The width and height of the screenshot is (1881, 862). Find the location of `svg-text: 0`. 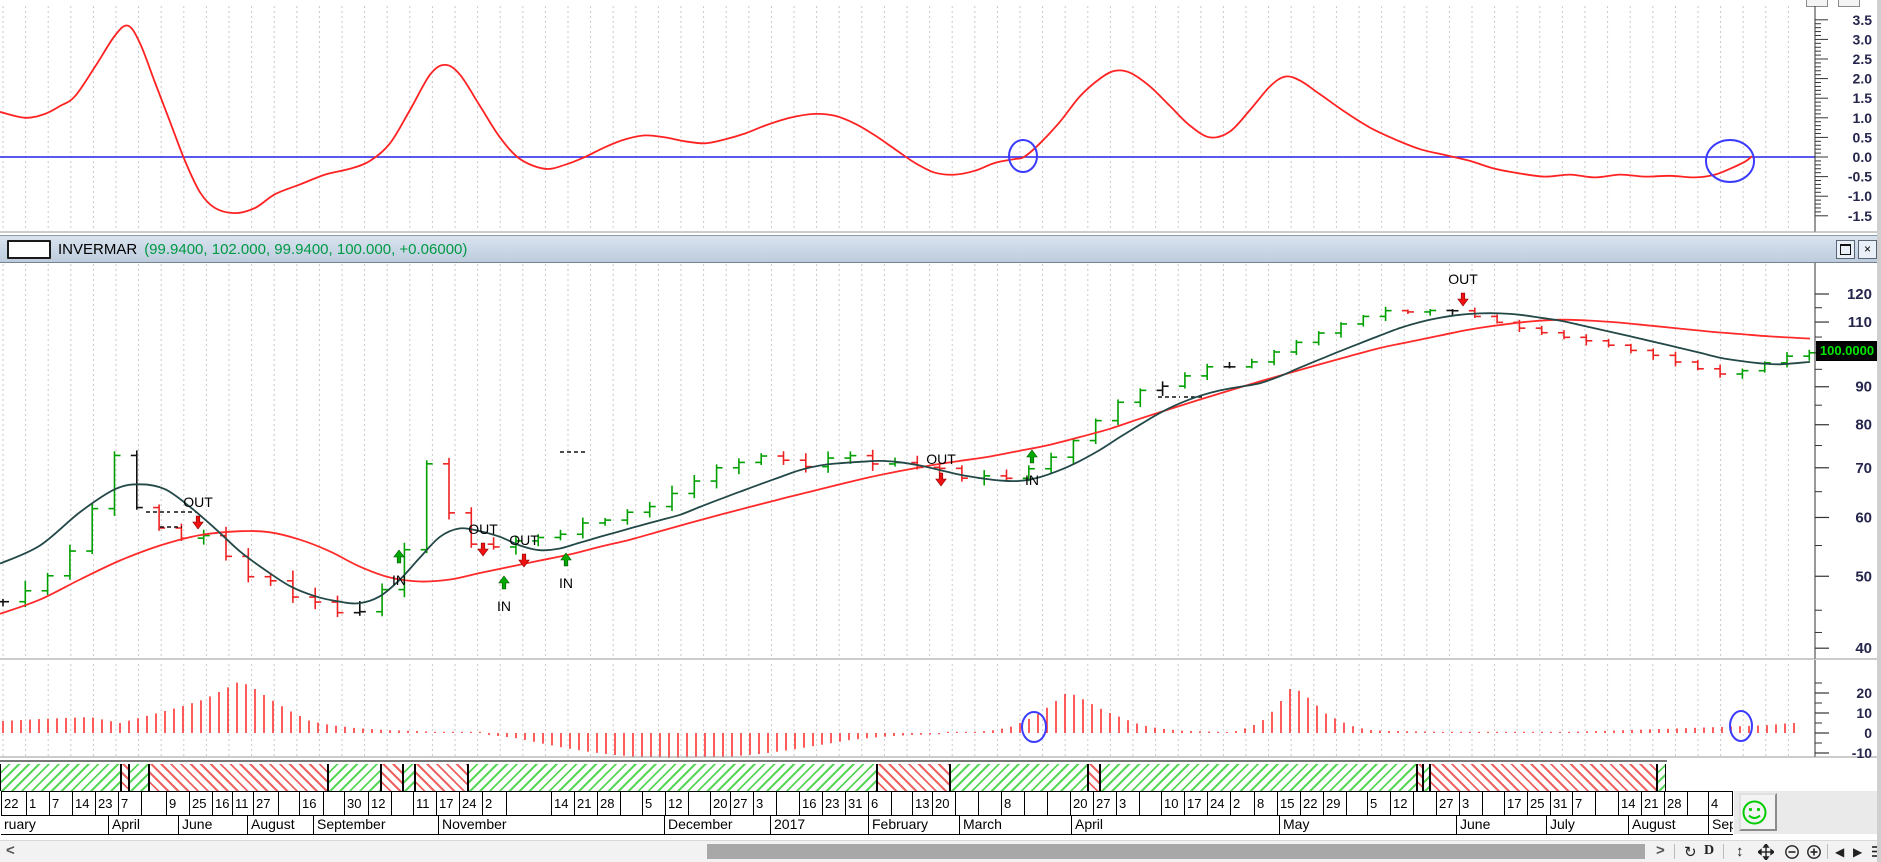

svg-text: 0 is located at coordinates (1868, 733).